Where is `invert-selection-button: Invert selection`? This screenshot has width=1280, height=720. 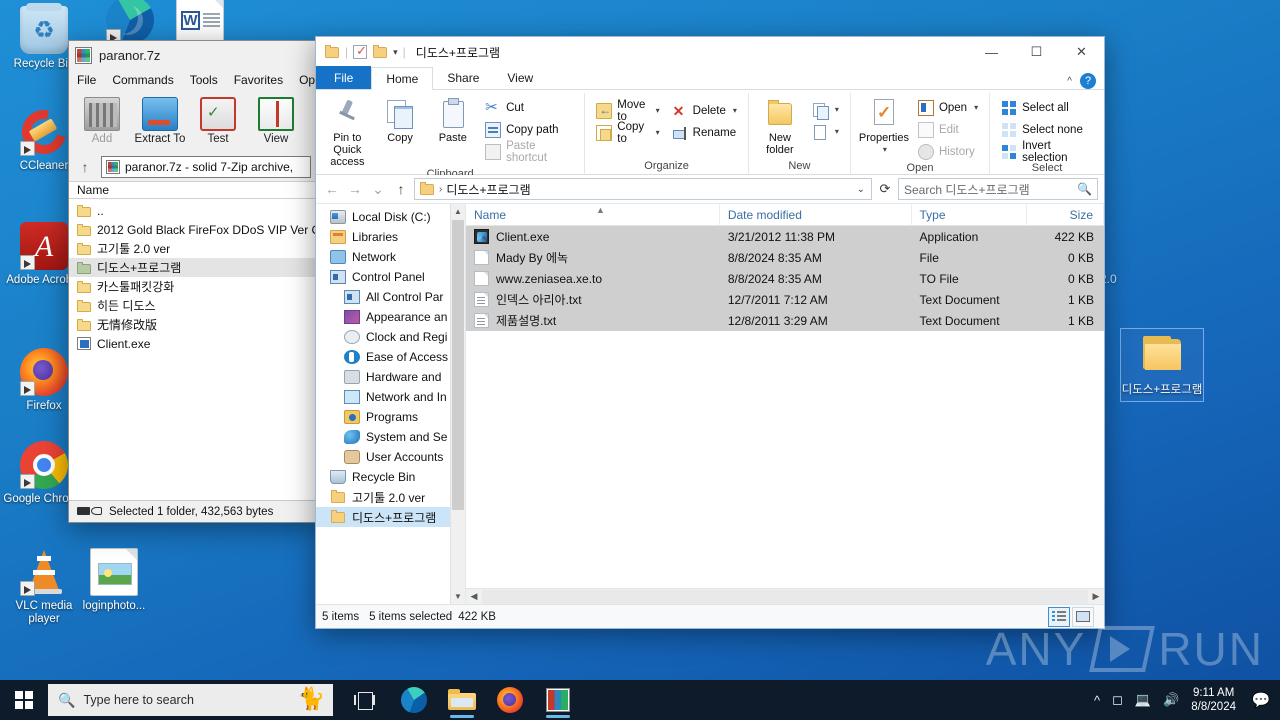 invert-selection-button: Invert selection is located at coordinates (1047, 152).